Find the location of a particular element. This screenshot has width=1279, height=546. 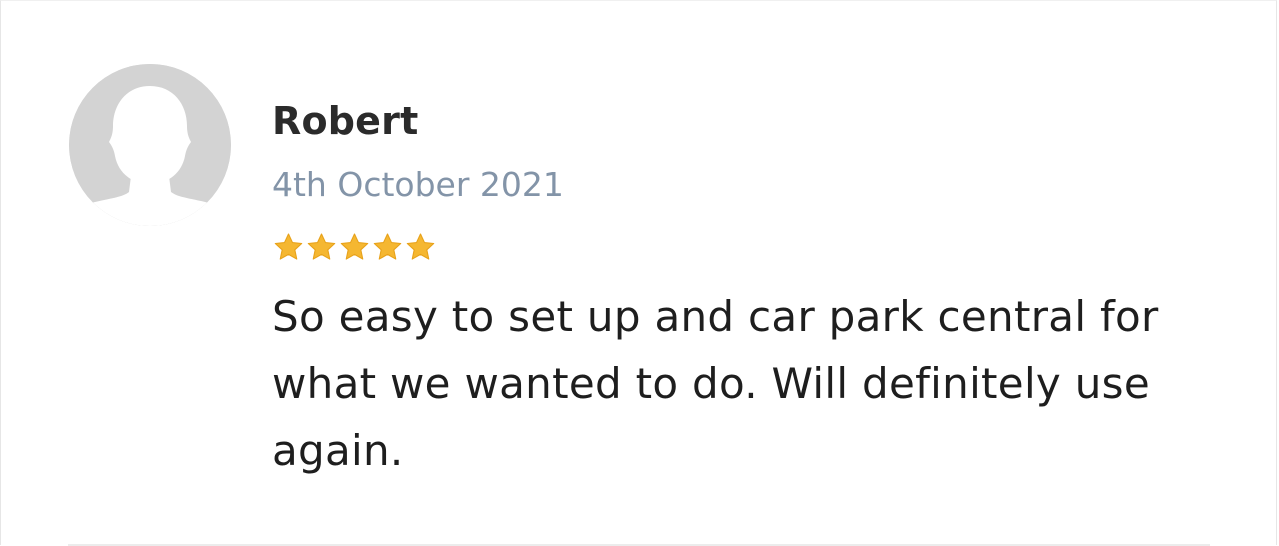

avatar is located at coordinates (150, 145).